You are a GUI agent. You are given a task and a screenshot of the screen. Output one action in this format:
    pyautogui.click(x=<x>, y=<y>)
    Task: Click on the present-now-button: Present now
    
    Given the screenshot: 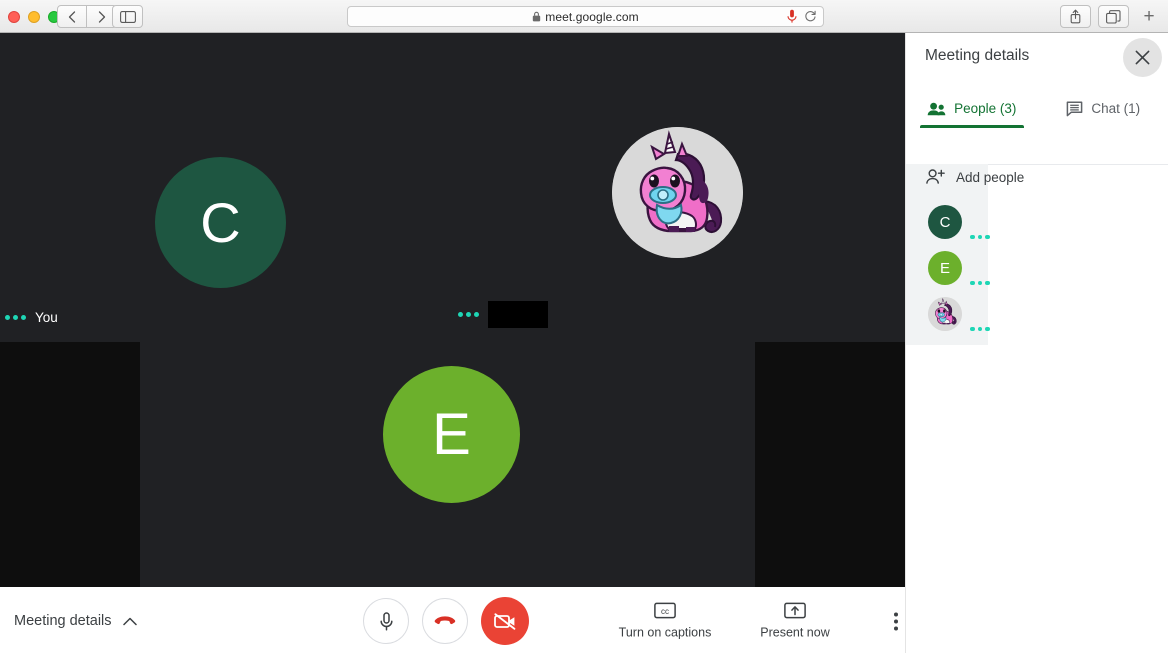 What is the action you would take?
    pyautogui.click(x=795, y=621)
    